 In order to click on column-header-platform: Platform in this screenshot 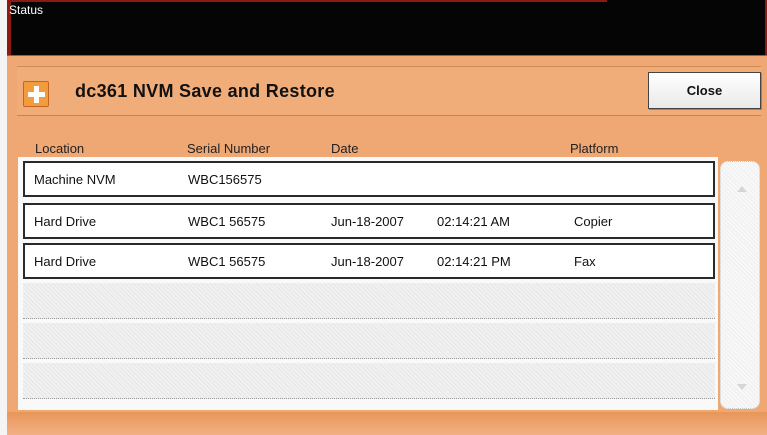, I will do `click(594, 148)`.